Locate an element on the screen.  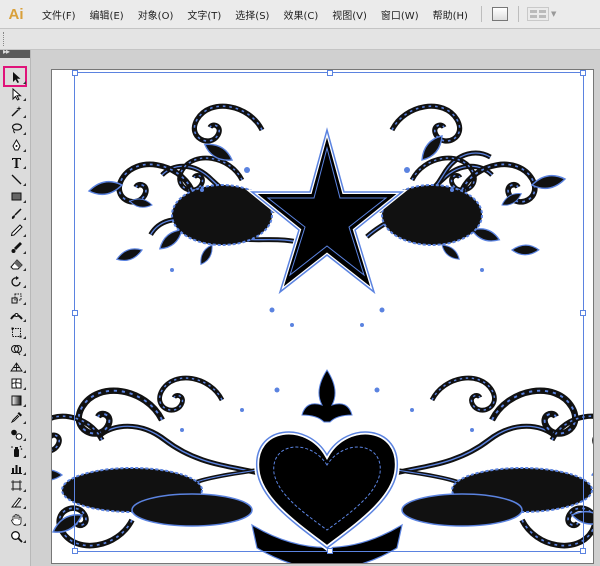
rotate-tool-icon is located at coordinates (16, 281).